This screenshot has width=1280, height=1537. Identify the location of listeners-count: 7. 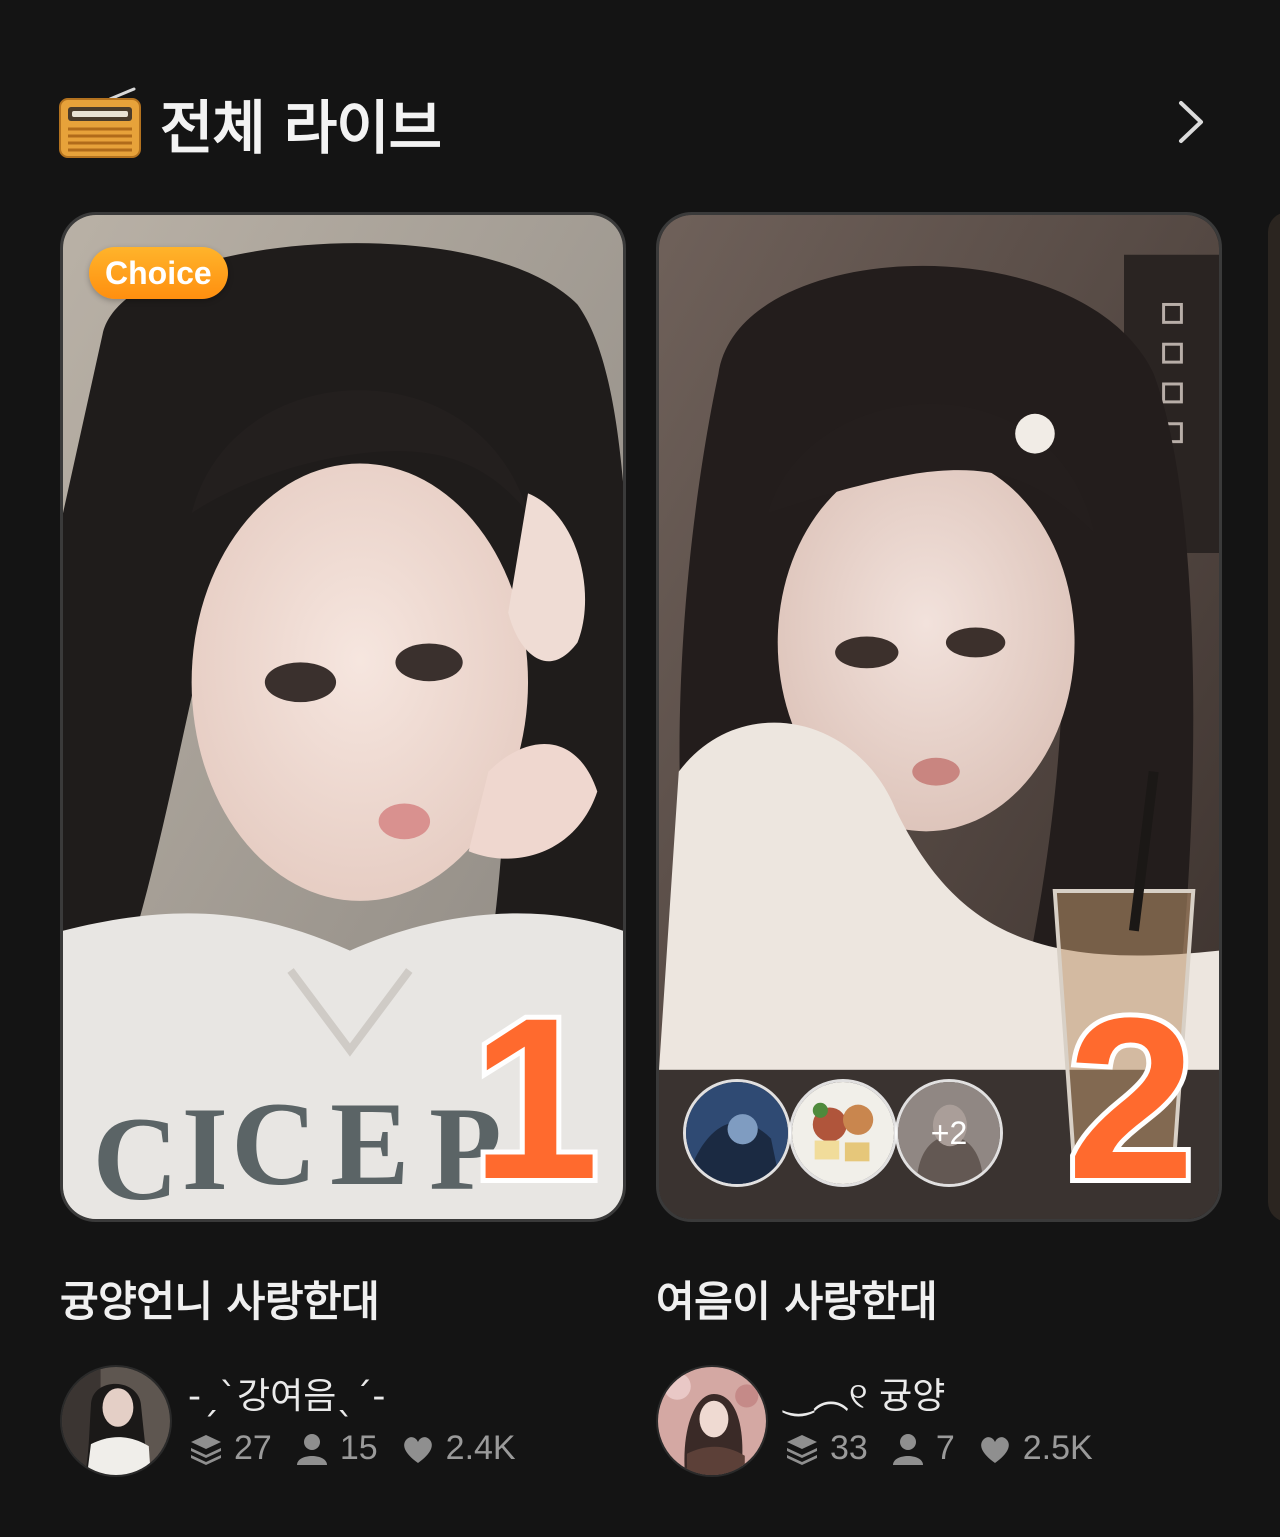
(945, 1448).